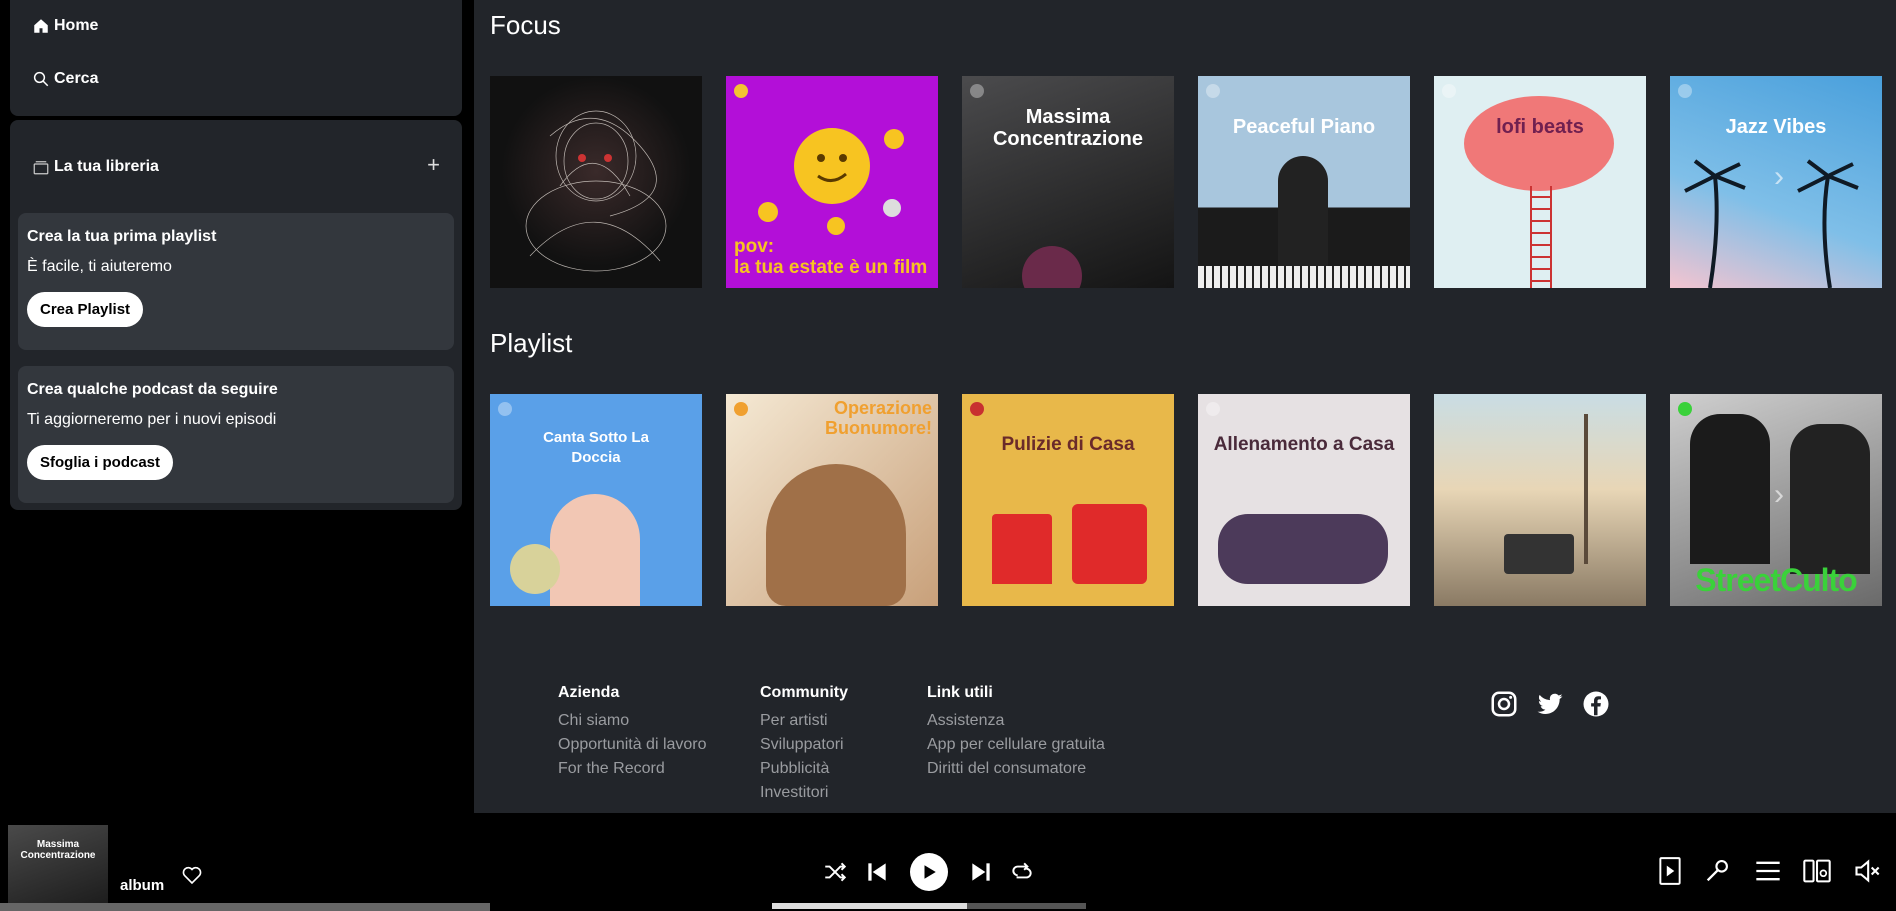  I want to click on twitter-icon, so click(1550, 704).